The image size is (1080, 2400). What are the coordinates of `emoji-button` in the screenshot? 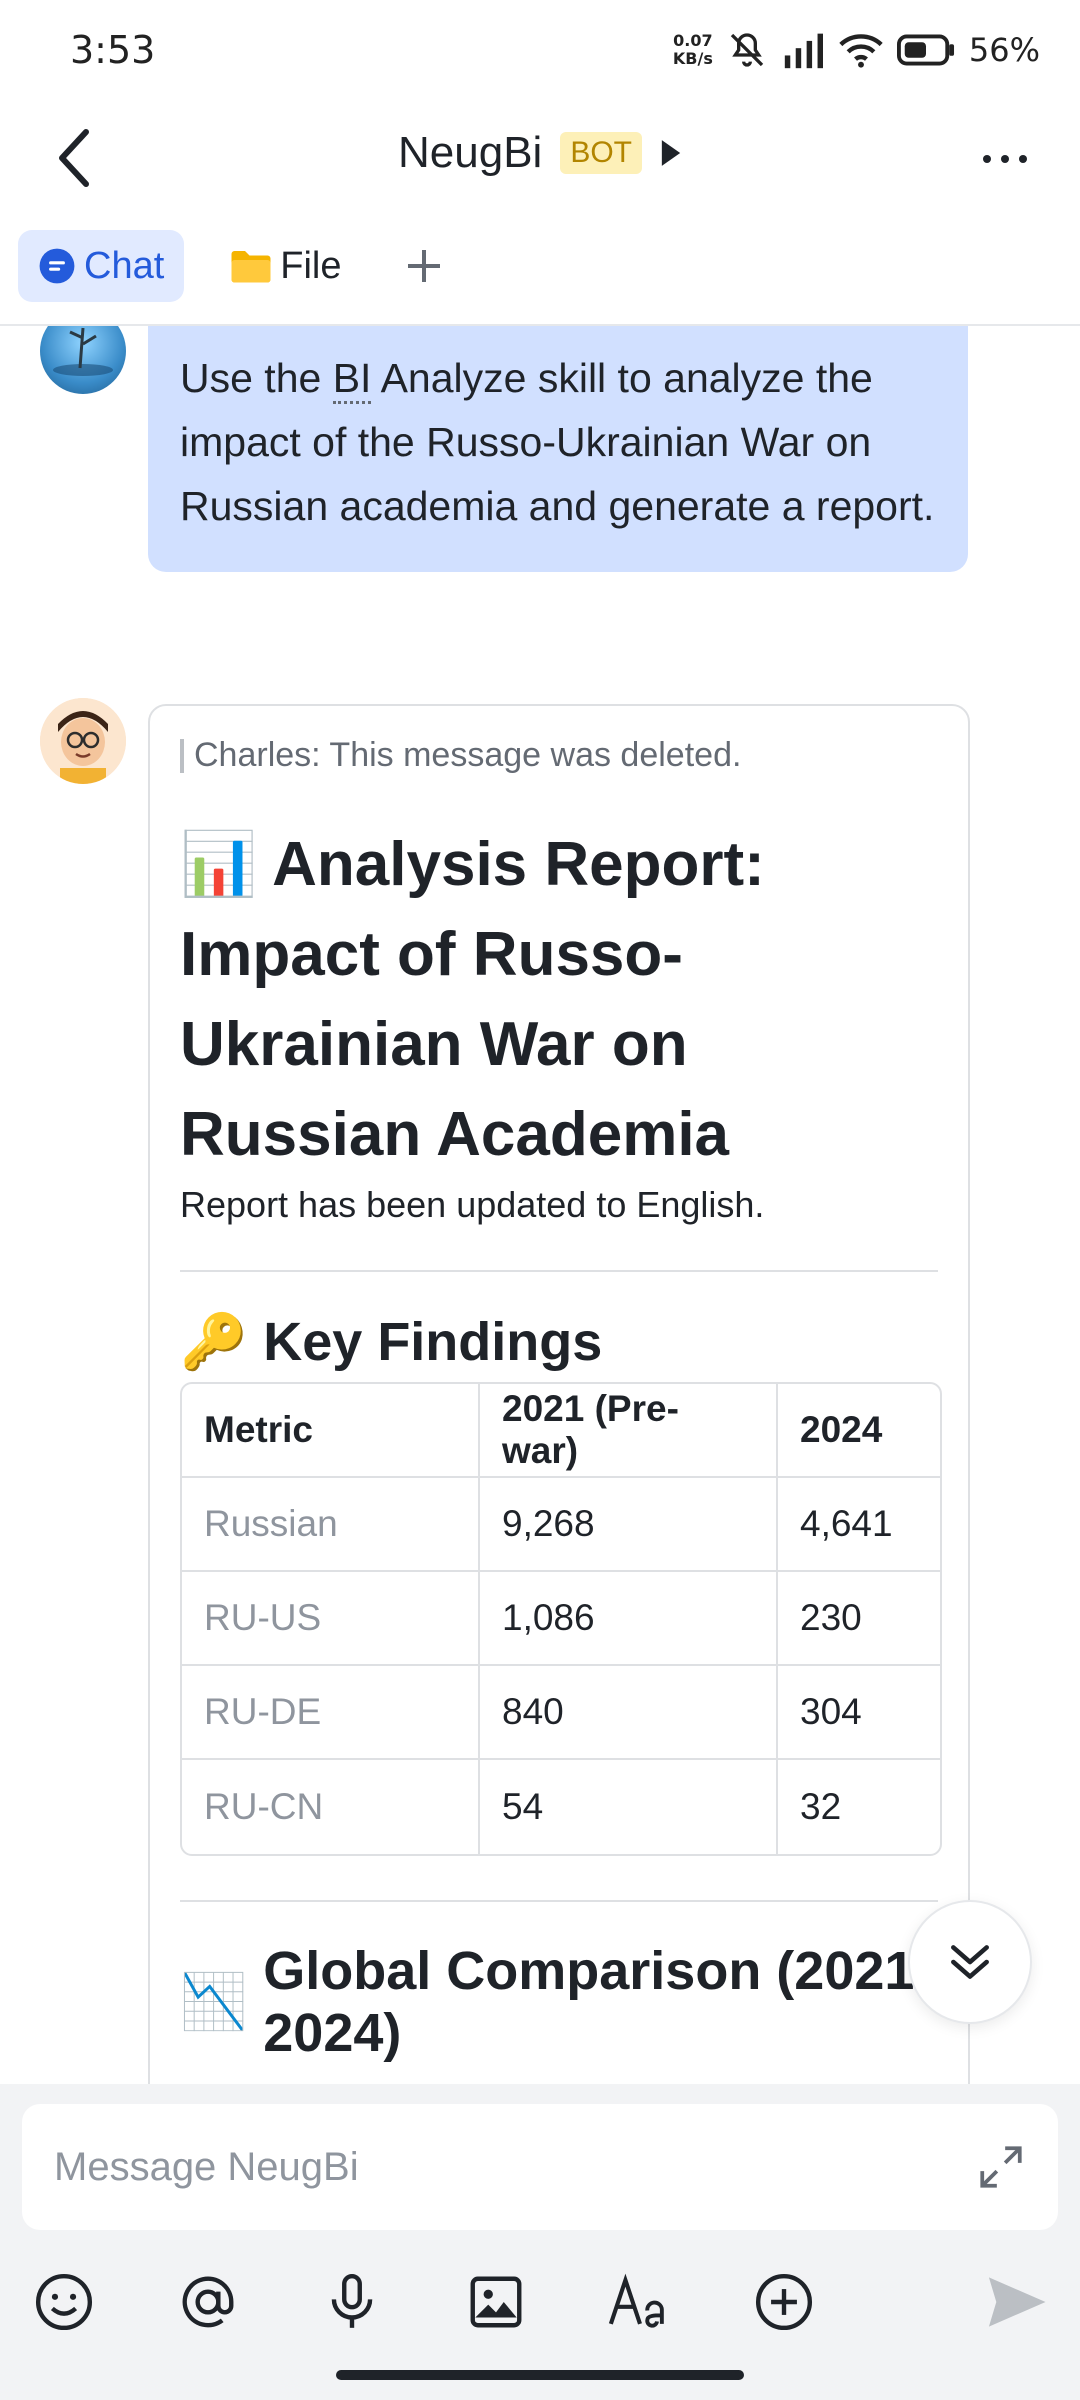 It's located at (64, 2302).